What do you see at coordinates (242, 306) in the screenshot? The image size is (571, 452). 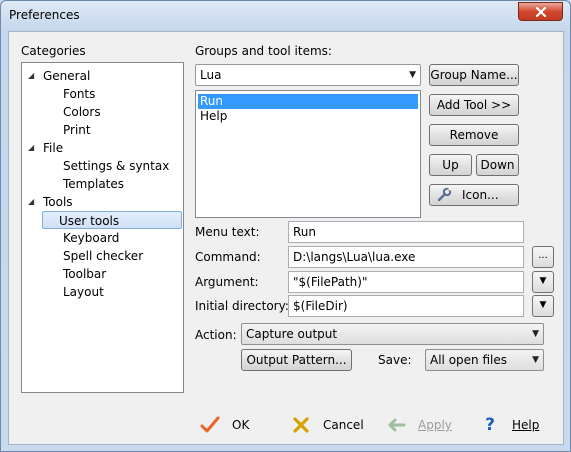 I see `initial-directory-label: Initial directory:` at bounding box center [242, 306].